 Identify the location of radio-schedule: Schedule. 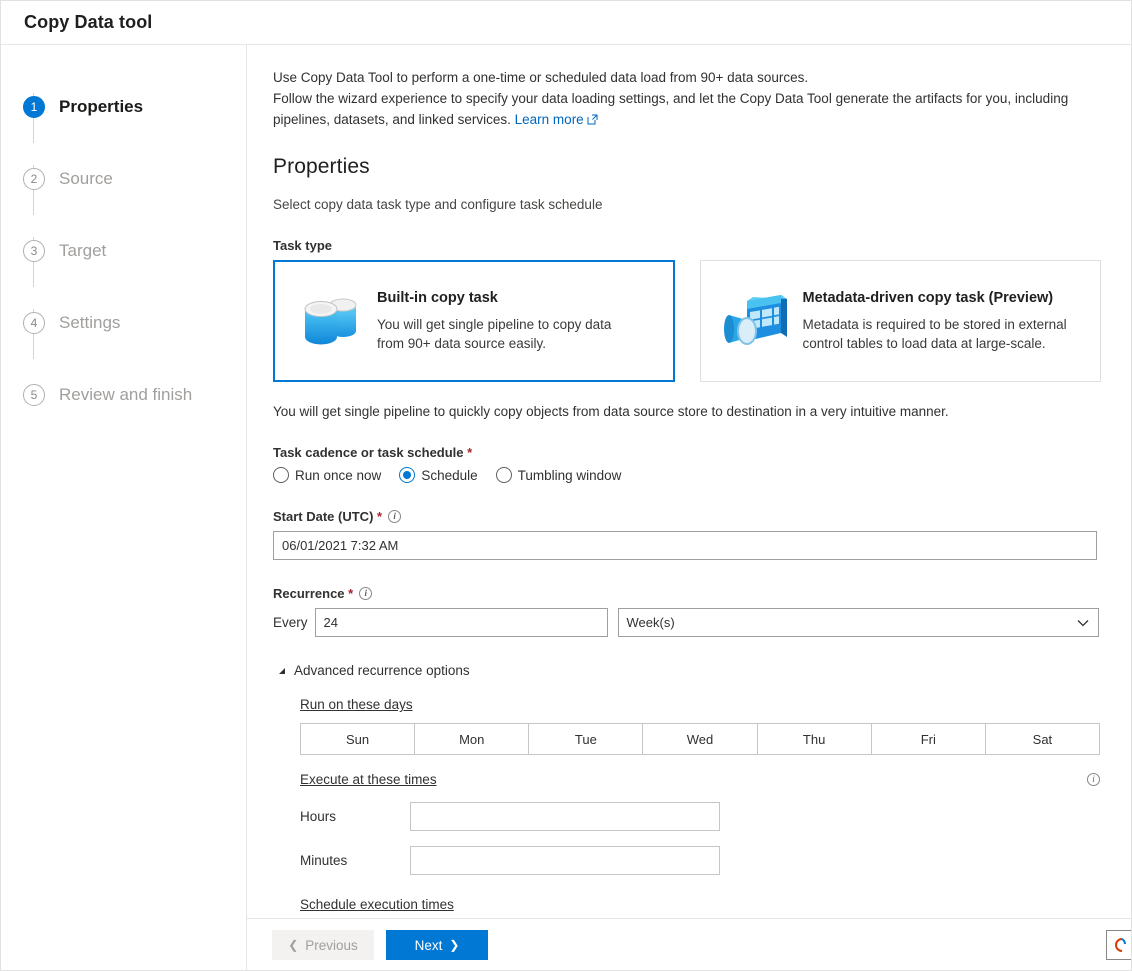
(438, 475).